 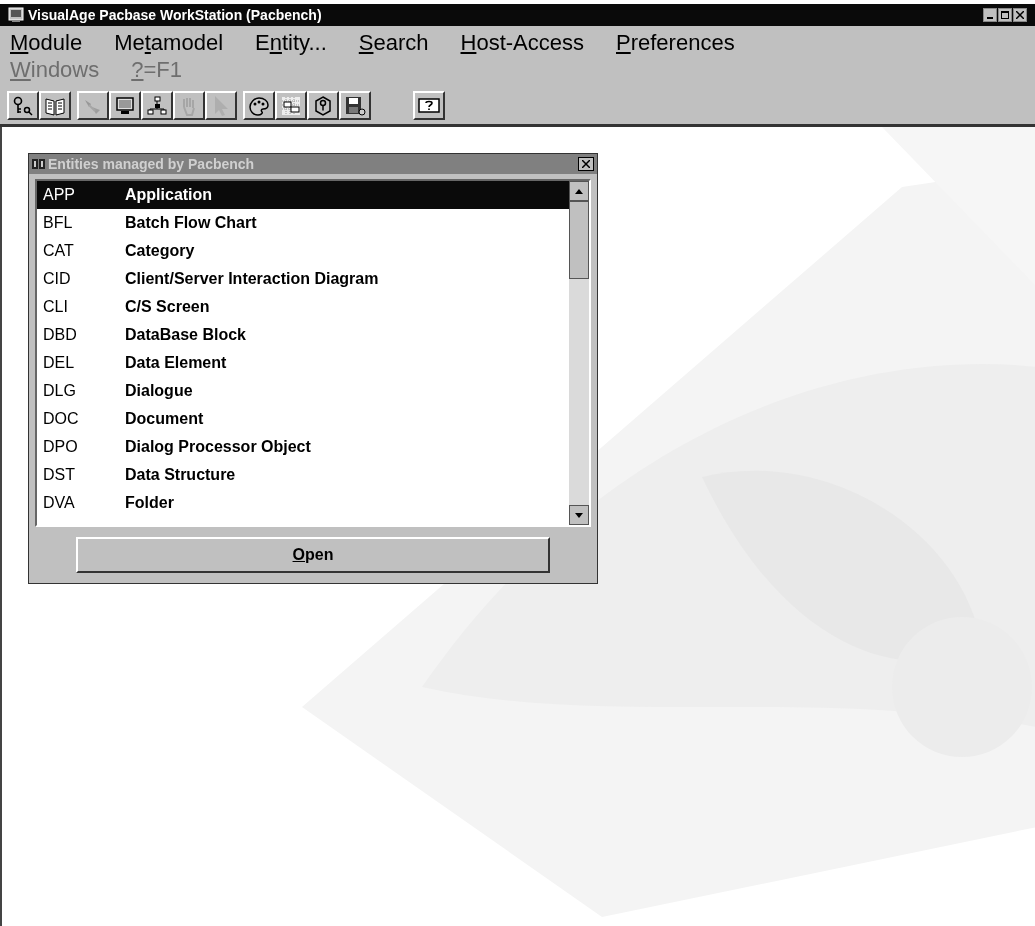 What do you see at coordinates (60, 391) in the screenshot?
I see `entity-code: DLG` at bounding box center [60, 391].